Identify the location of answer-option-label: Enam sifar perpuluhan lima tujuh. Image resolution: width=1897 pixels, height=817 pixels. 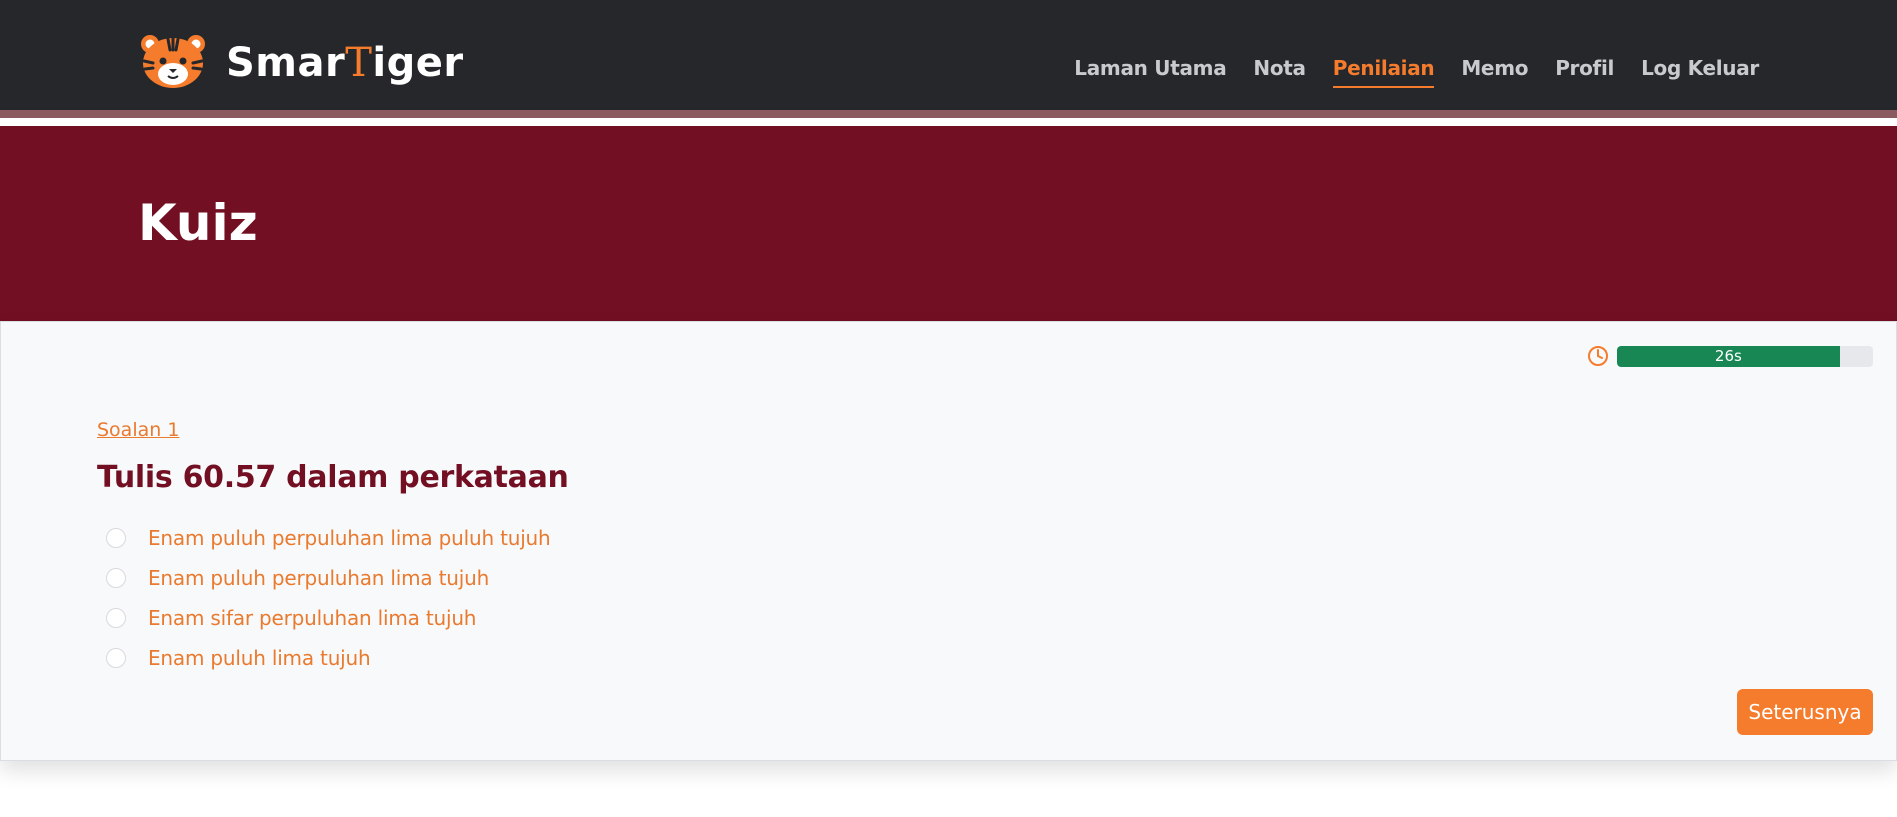
(312, 618).